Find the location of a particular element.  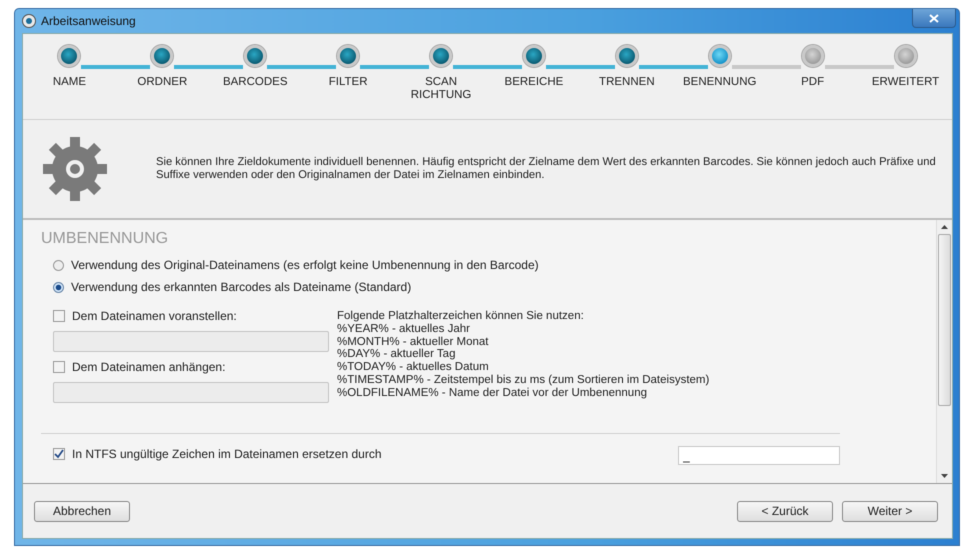

radio-label: Verwendung des erkannten Barcodes als Dateiname (Standard) is located at coordinates (241, 287).